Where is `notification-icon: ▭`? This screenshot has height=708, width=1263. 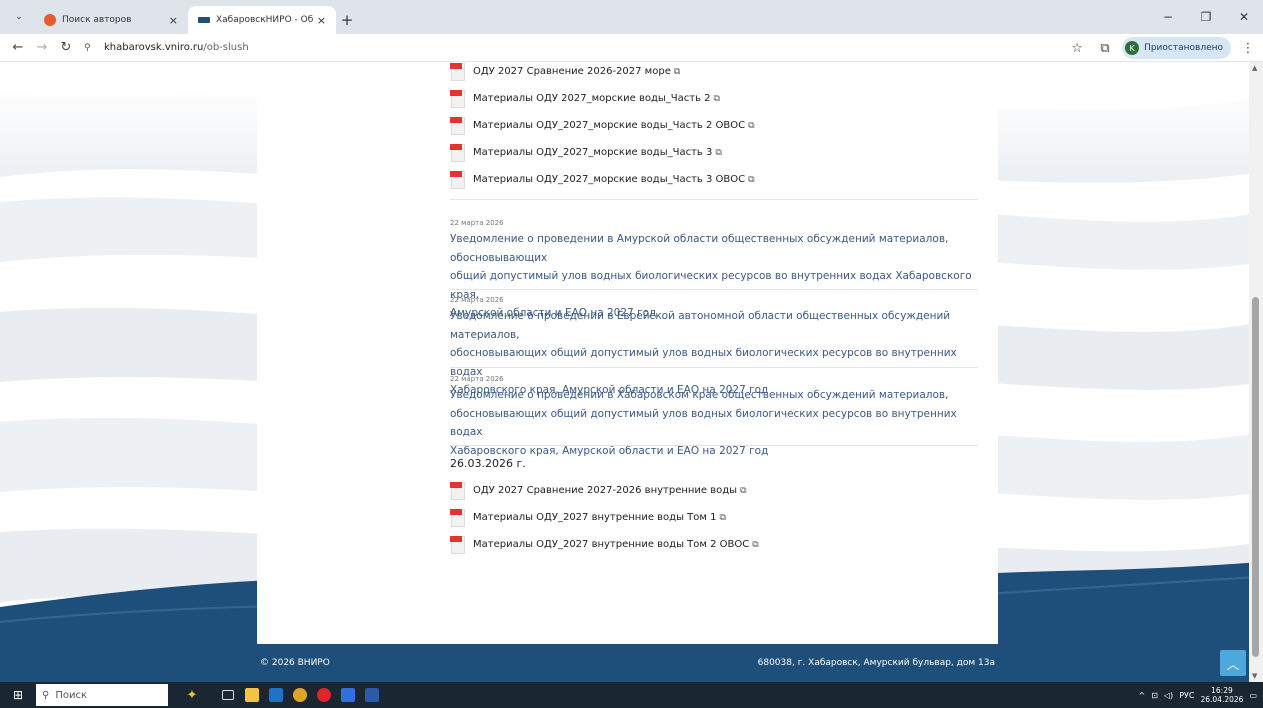 notification-icon: ▭ is located at coordinates (1253, 695).